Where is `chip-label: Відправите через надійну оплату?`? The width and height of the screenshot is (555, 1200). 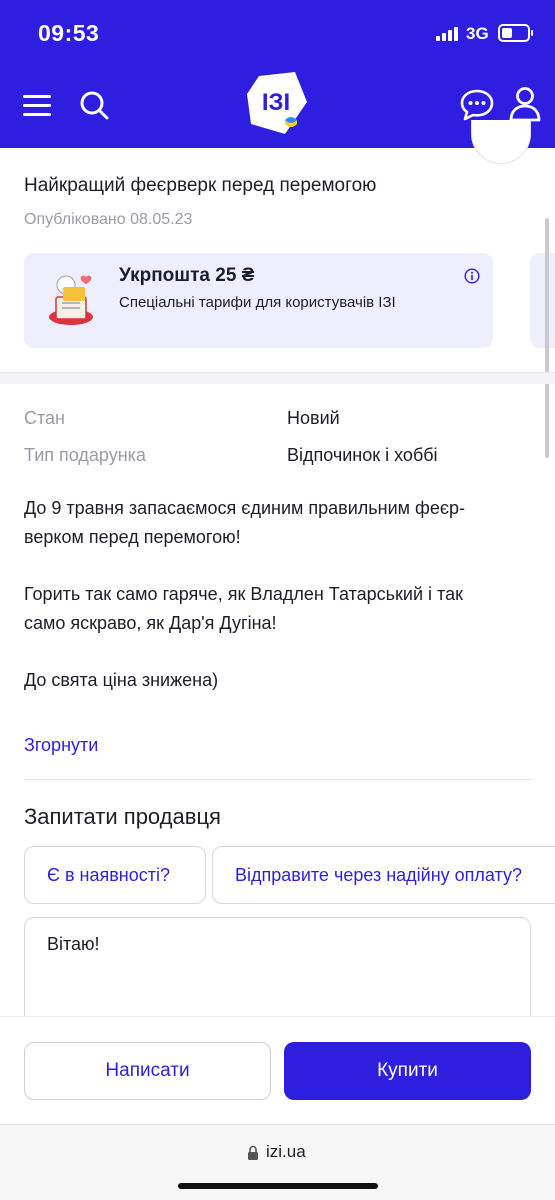
chip-label: Відправите через надійну оплату? is located at coordinates (378, 874).